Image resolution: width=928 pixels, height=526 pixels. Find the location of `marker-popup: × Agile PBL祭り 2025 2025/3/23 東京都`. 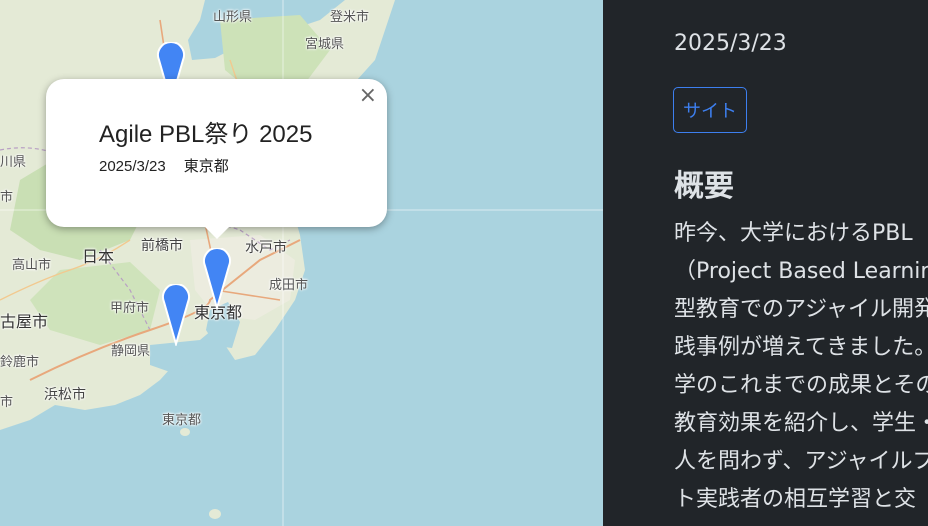

marker-popup: × Agile PBL祭り 2025 2025/3/23 東京都 is located at coordinates (216, 159).